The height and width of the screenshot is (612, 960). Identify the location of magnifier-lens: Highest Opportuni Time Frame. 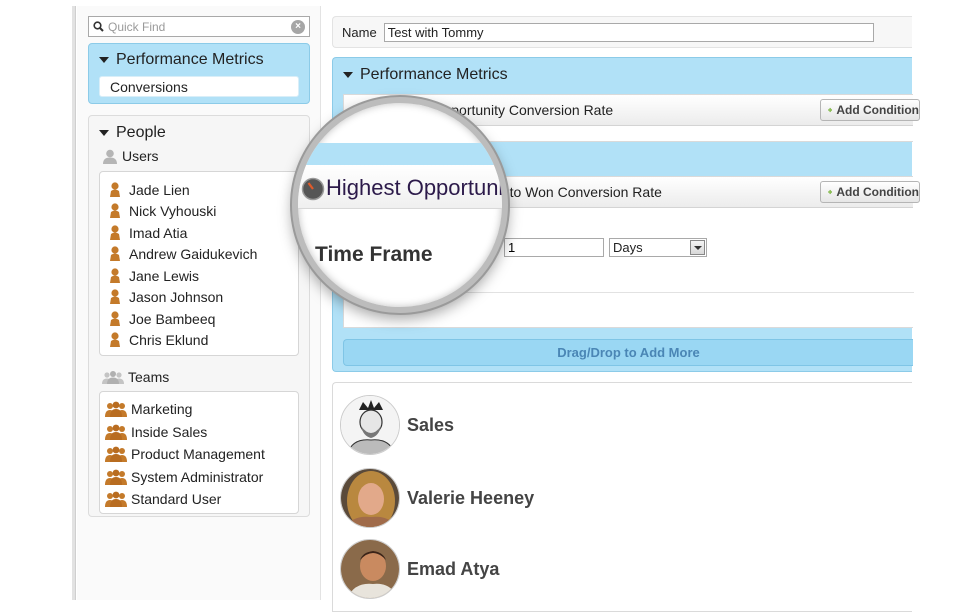
(400, 205).